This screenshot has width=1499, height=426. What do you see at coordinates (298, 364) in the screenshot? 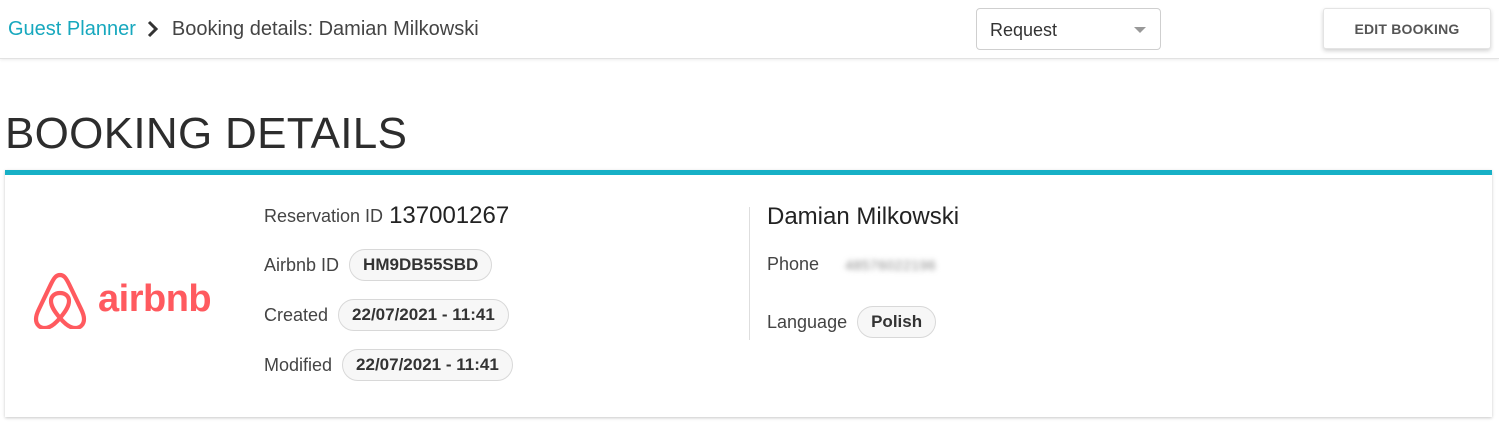
I see `modified-label: Modified` at bounding box center [298, 364].